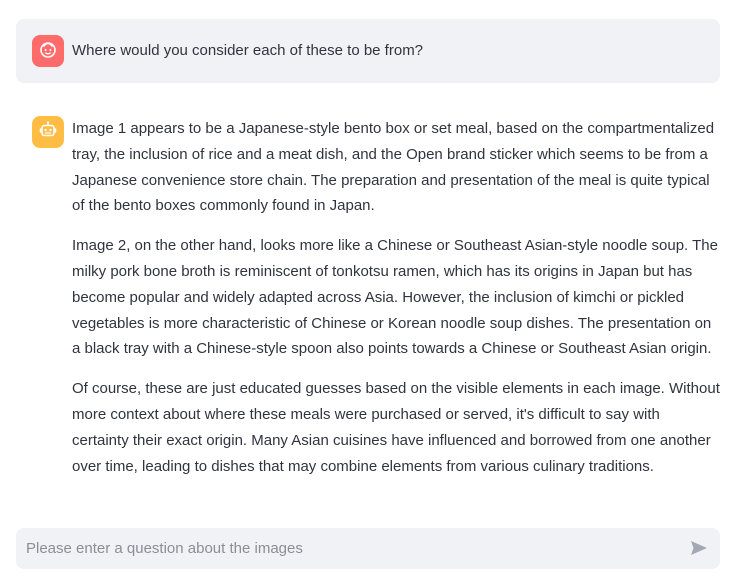 This screenshot has width=740, height=586. What do you see at coordinates (346, 548) in the screenshot?
I see `chat-input` at bounding box center [346, 548].